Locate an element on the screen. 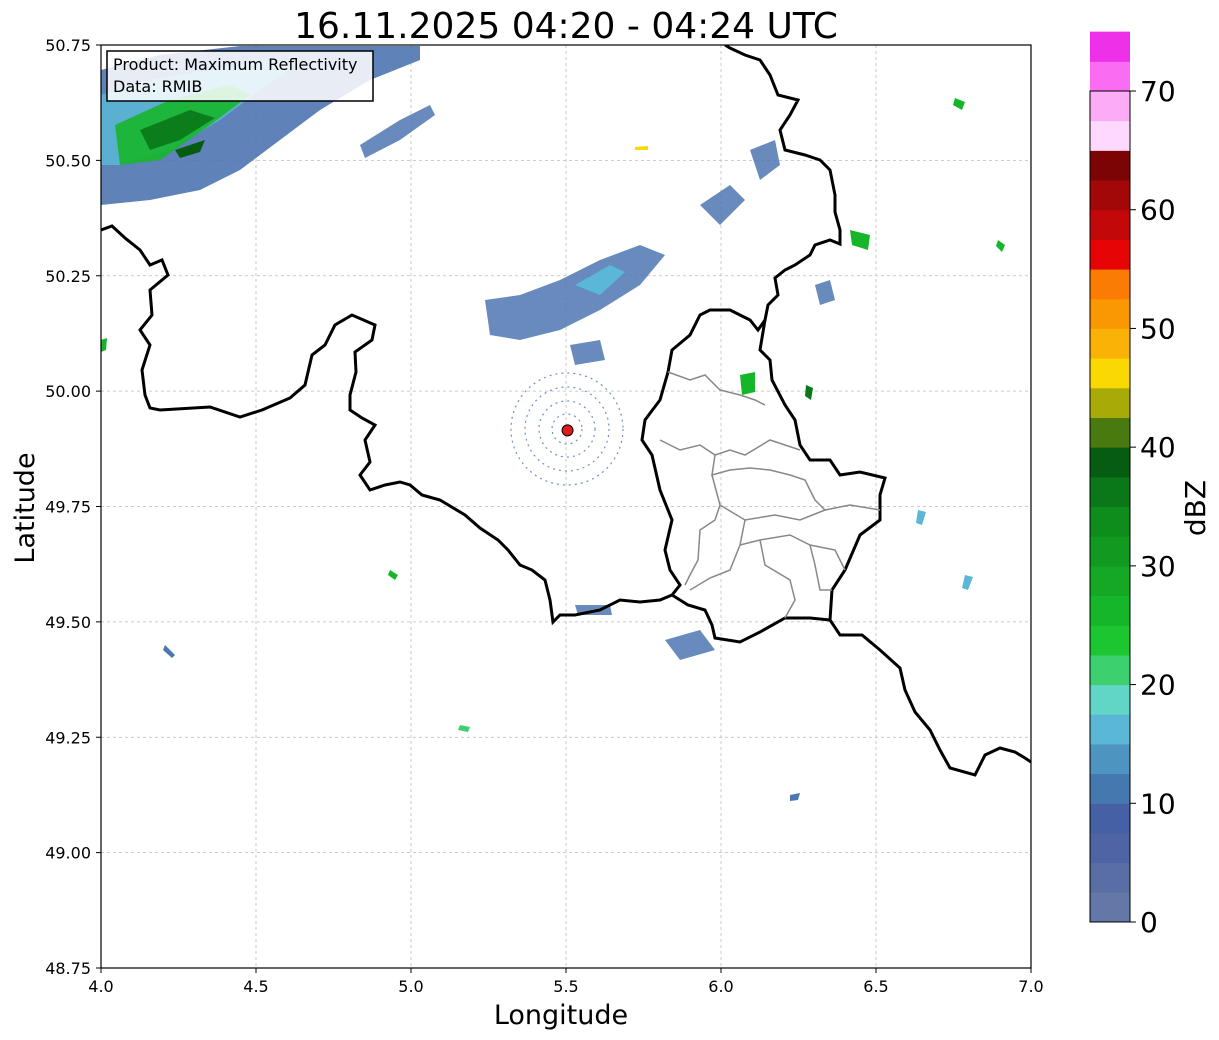 The height and width of the screenshot is (1040, 1219). colorbar: 0 10 20 30 40 50 60 70 is located at coordinates (1132, 485).